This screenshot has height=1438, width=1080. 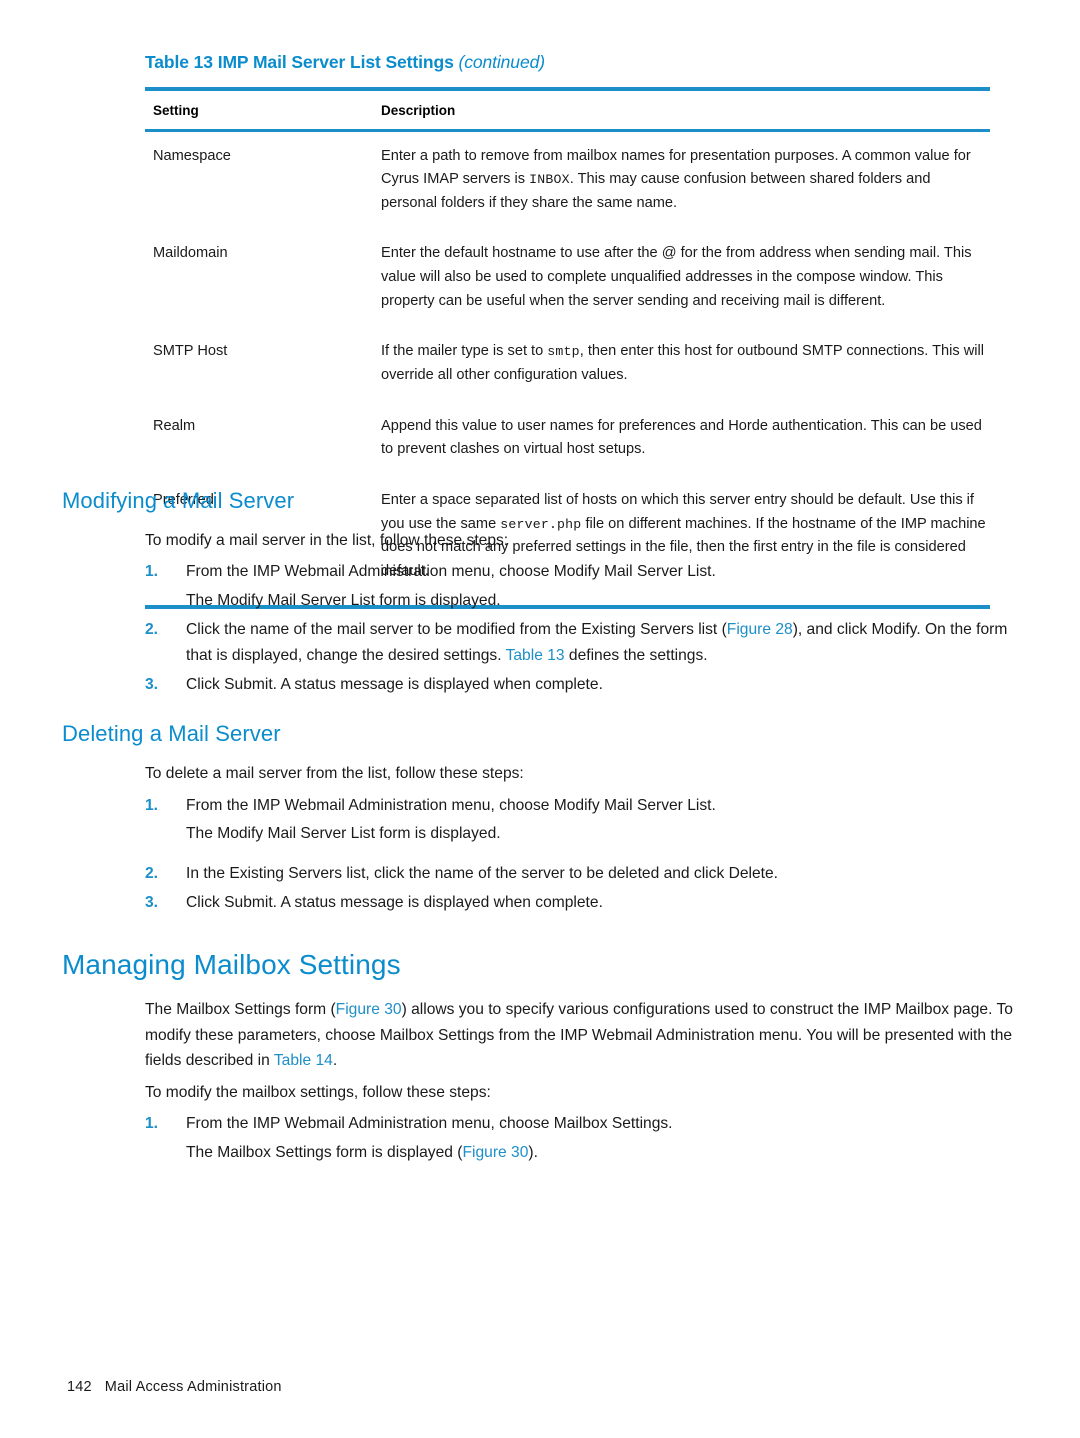 I want to click on section-heading-deleting: Deleting a Mail Server, so click(x=171, y=734).